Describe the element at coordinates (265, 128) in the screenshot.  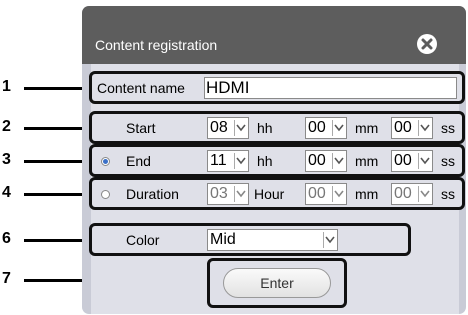
I see `start-hours-unit: hh` at that location.